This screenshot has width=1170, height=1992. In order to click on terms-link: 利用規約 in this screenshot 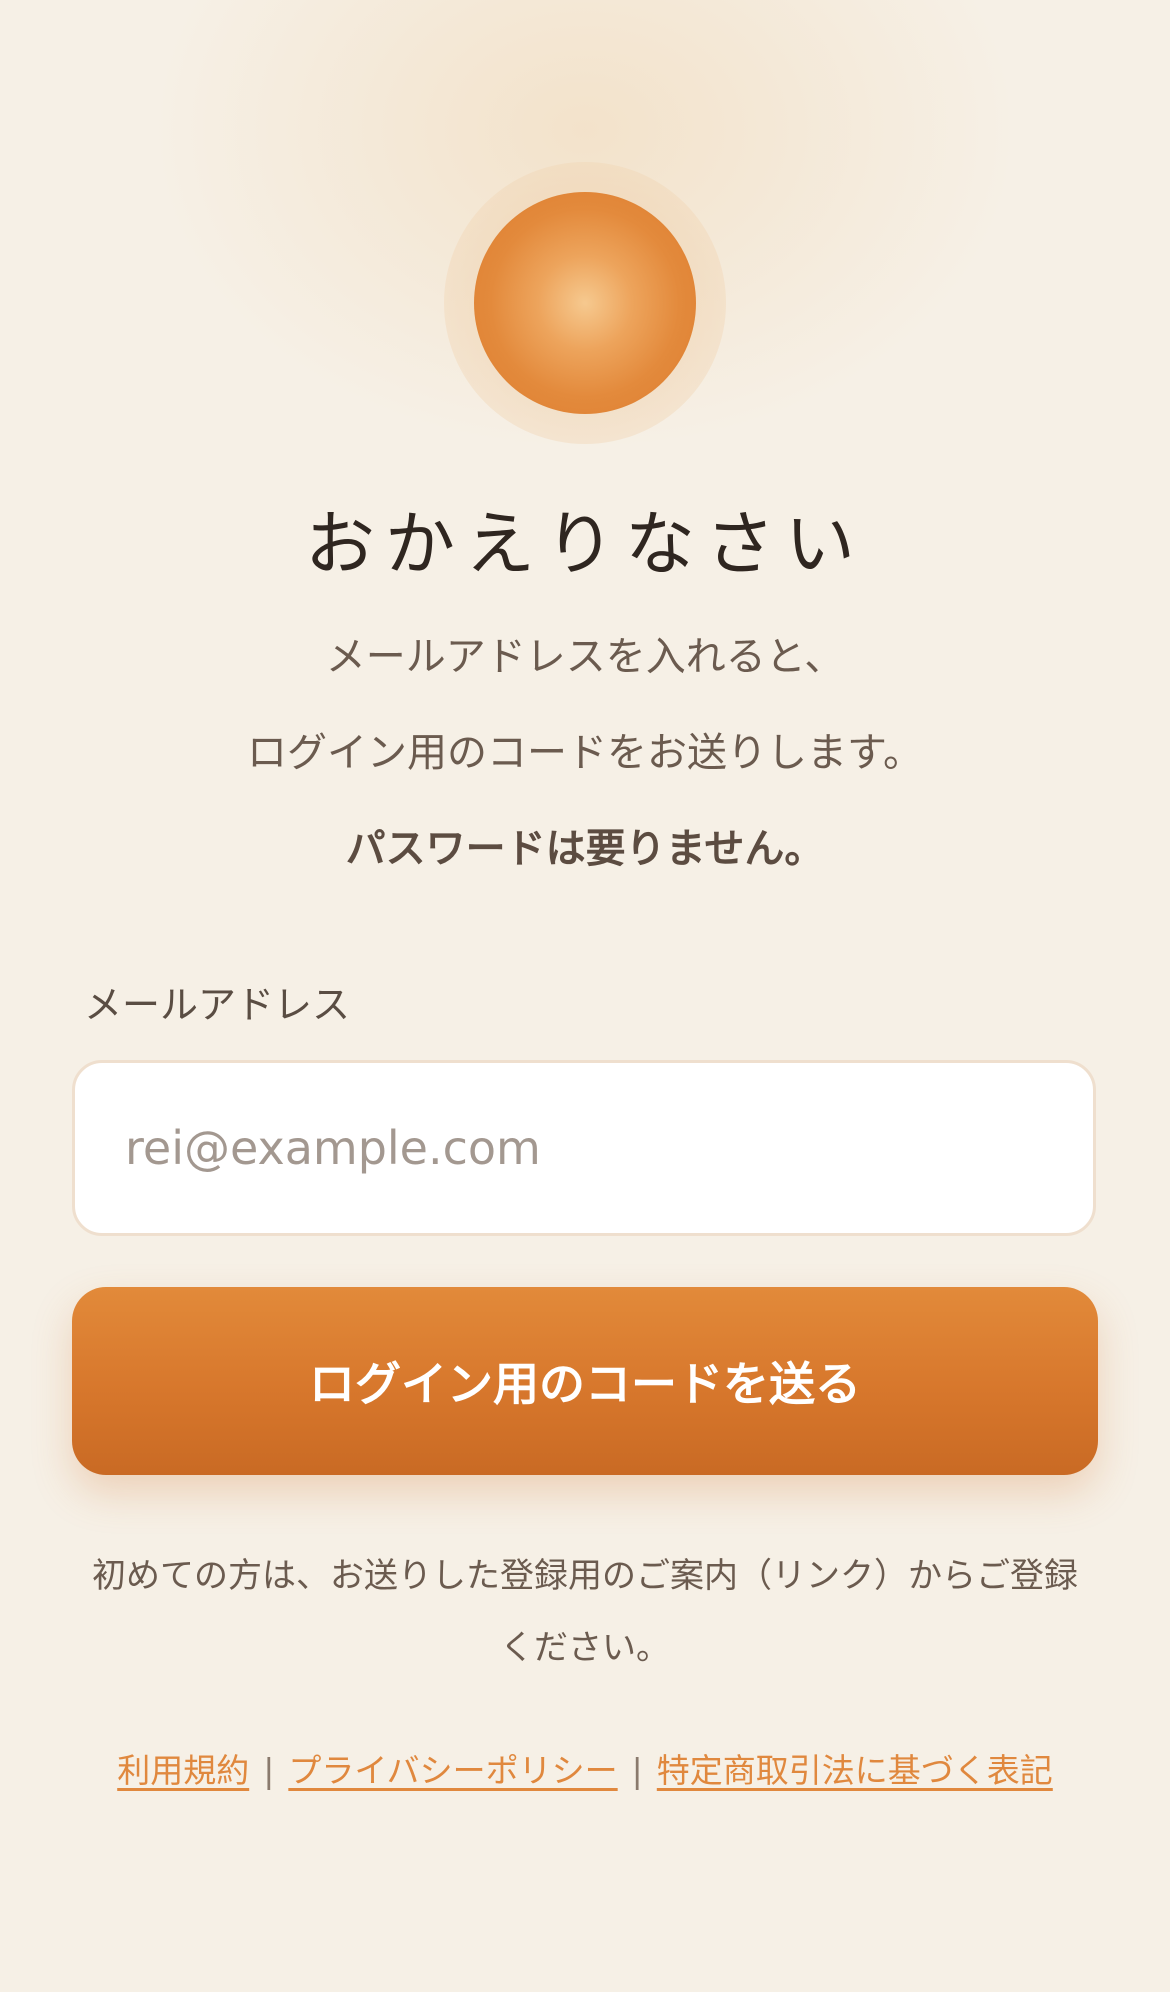, I will do `click(183, 1770)`.